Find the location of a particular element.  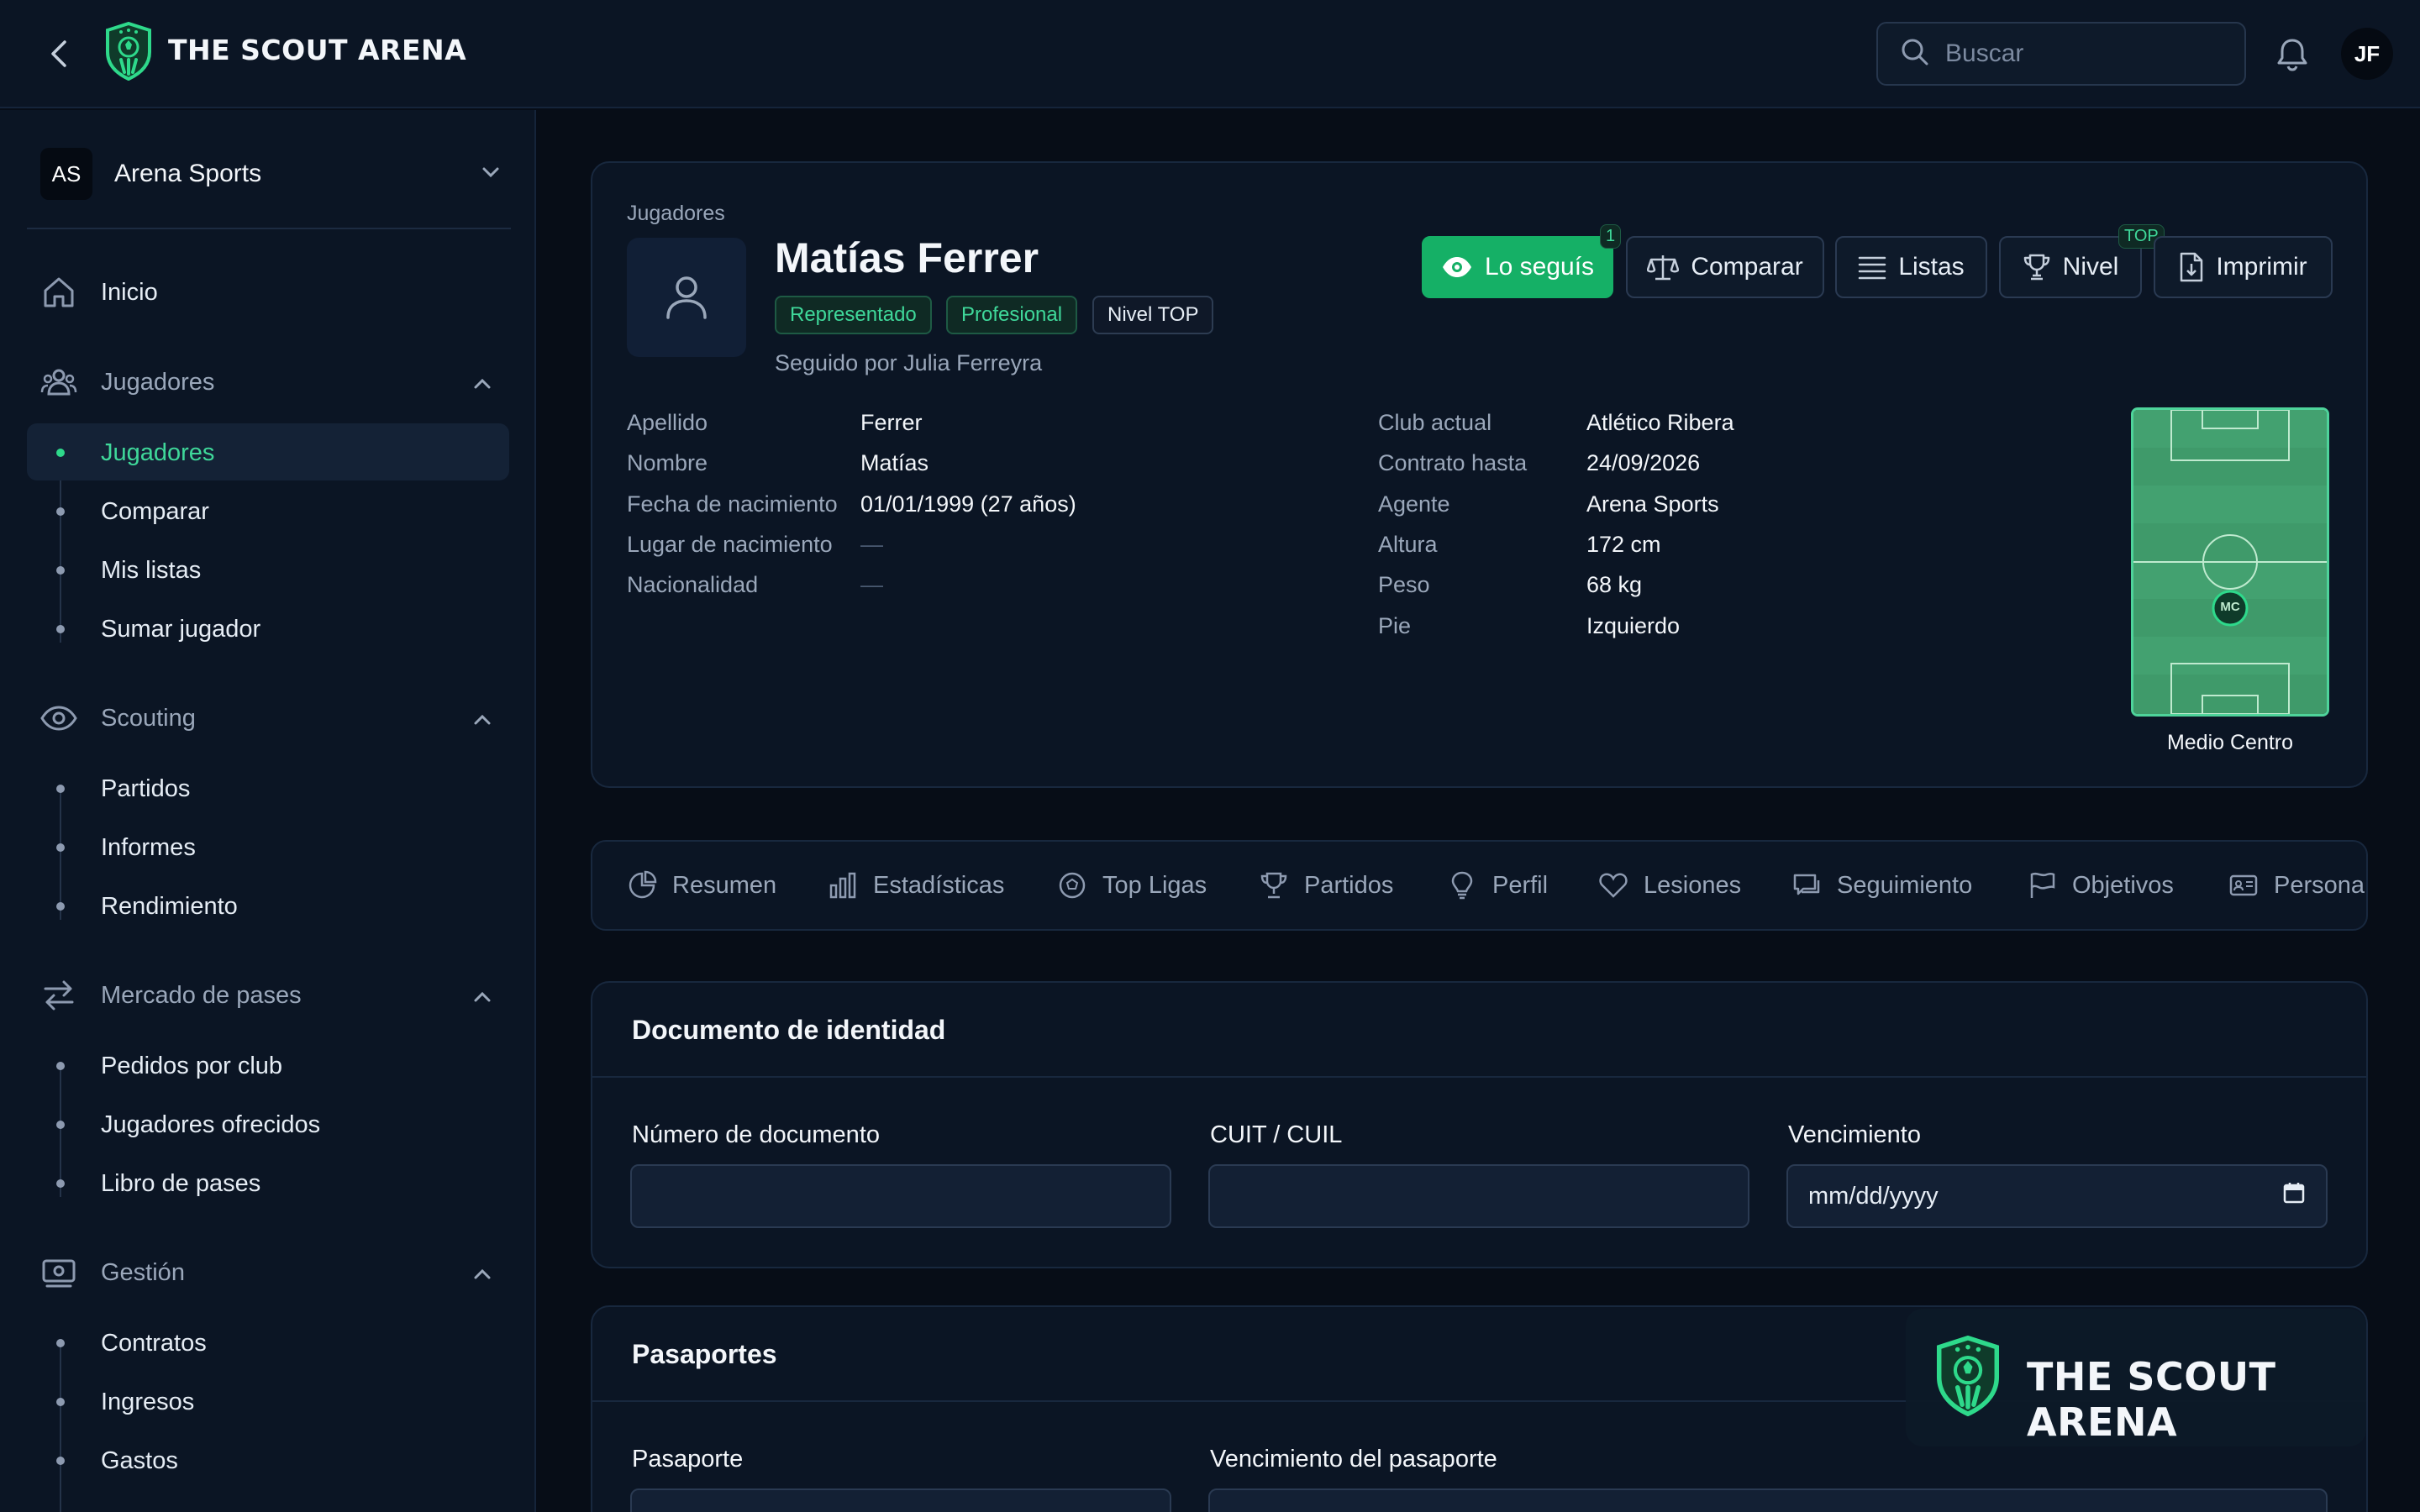

sidebar-item-jugadores: Jugadores is located at coordinates (157, 453).